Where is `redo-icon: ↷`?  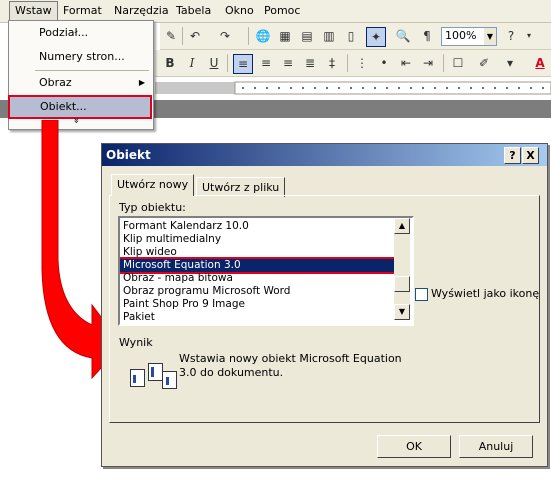
redo-icon: ↷ is located at coordinates (225, 36).